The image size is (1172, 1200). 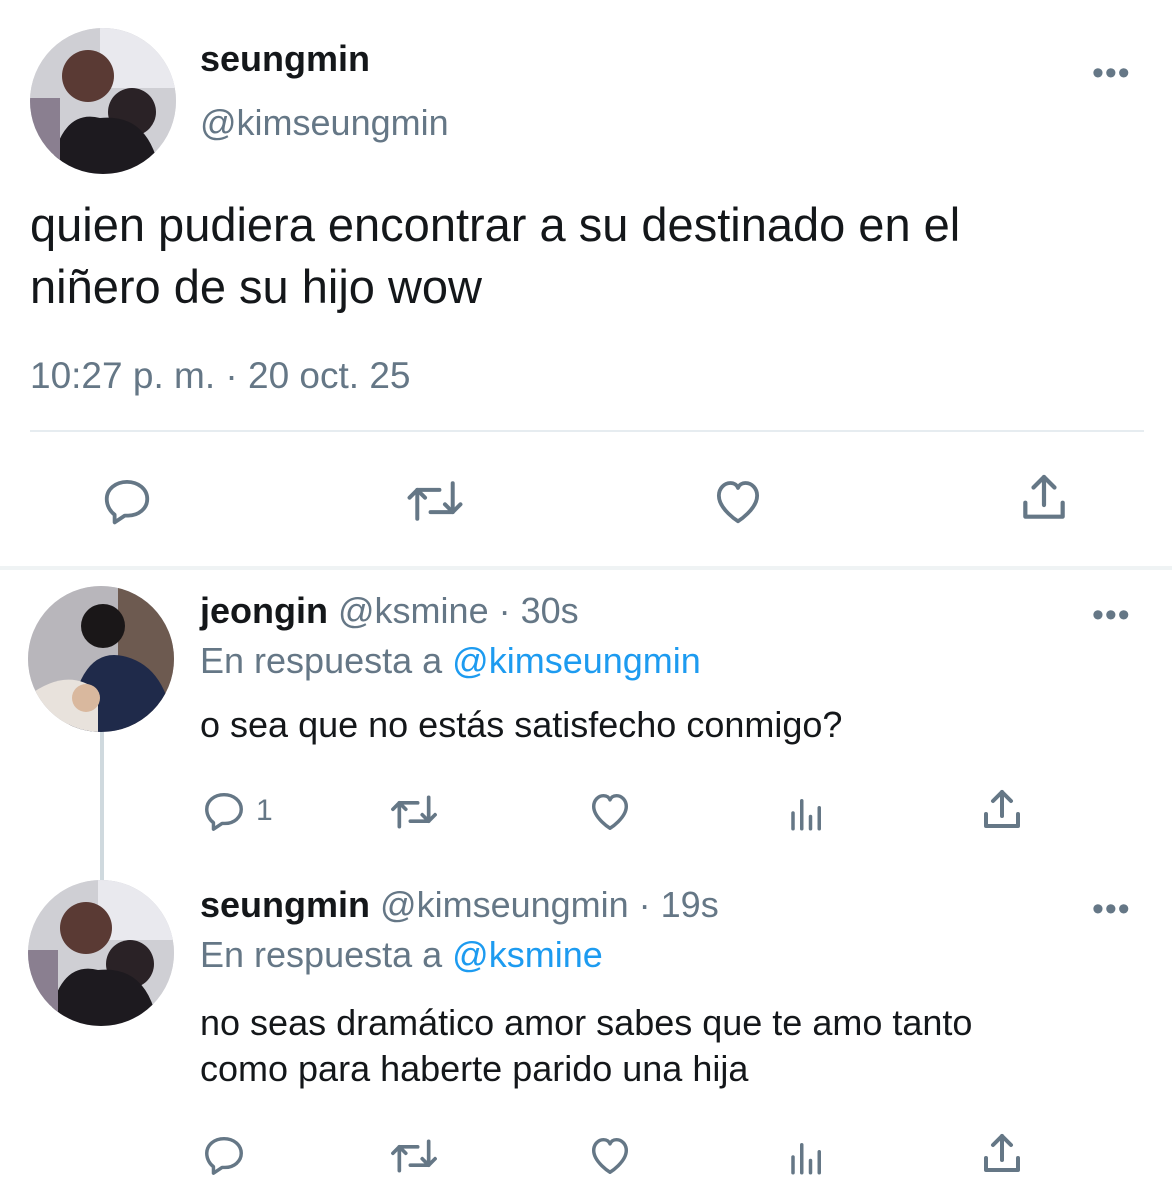 What do you see at coordinates (521, 724) in the screenshot?
I see `reply-text: o sea que no estás satisfecho conmigo?` at bounding box center [521, 724].